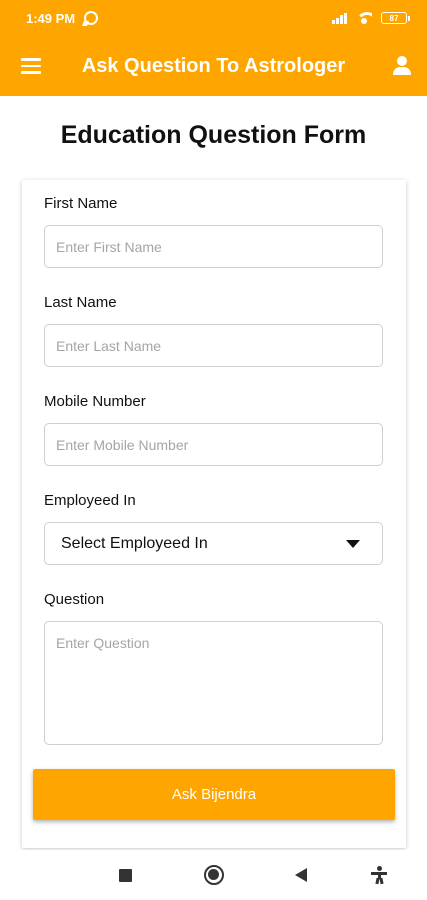 This screenshot has height=900, width=427. What do you see at coordinates (353, 544) in the screenshot?
I see `dropdown-arrow-icon` at bounding box center [353, 544].